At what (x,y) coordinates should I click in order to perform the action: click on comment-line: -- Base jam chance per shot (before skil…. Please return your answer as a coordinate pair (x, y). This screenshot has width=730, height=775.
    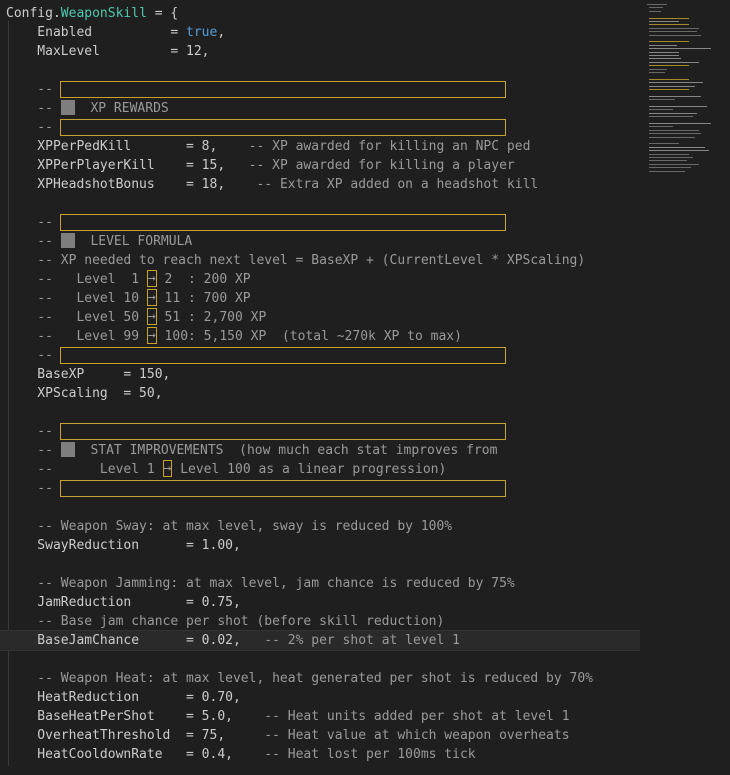
    Looking at the image, I should click on (320, 621).